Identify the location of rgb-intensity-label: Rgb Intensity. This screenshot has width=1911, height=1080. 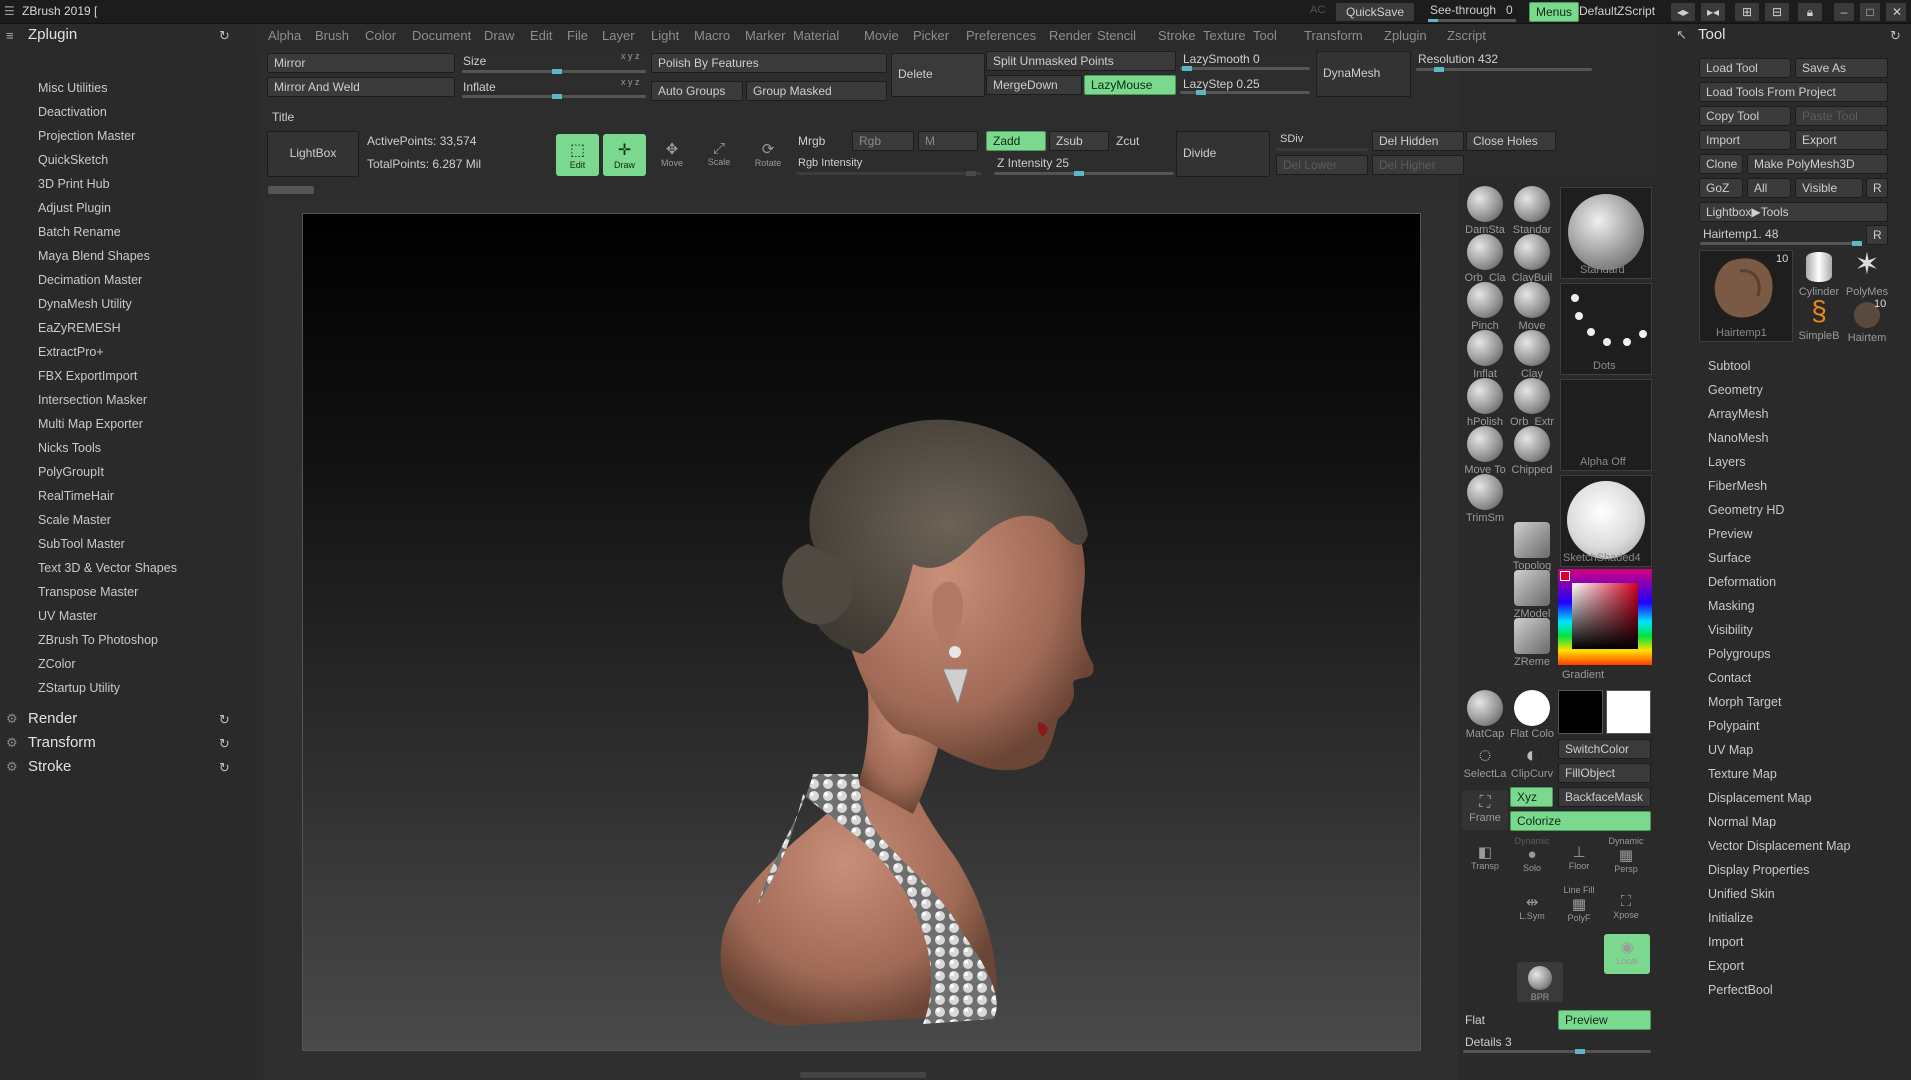
(830, 163).